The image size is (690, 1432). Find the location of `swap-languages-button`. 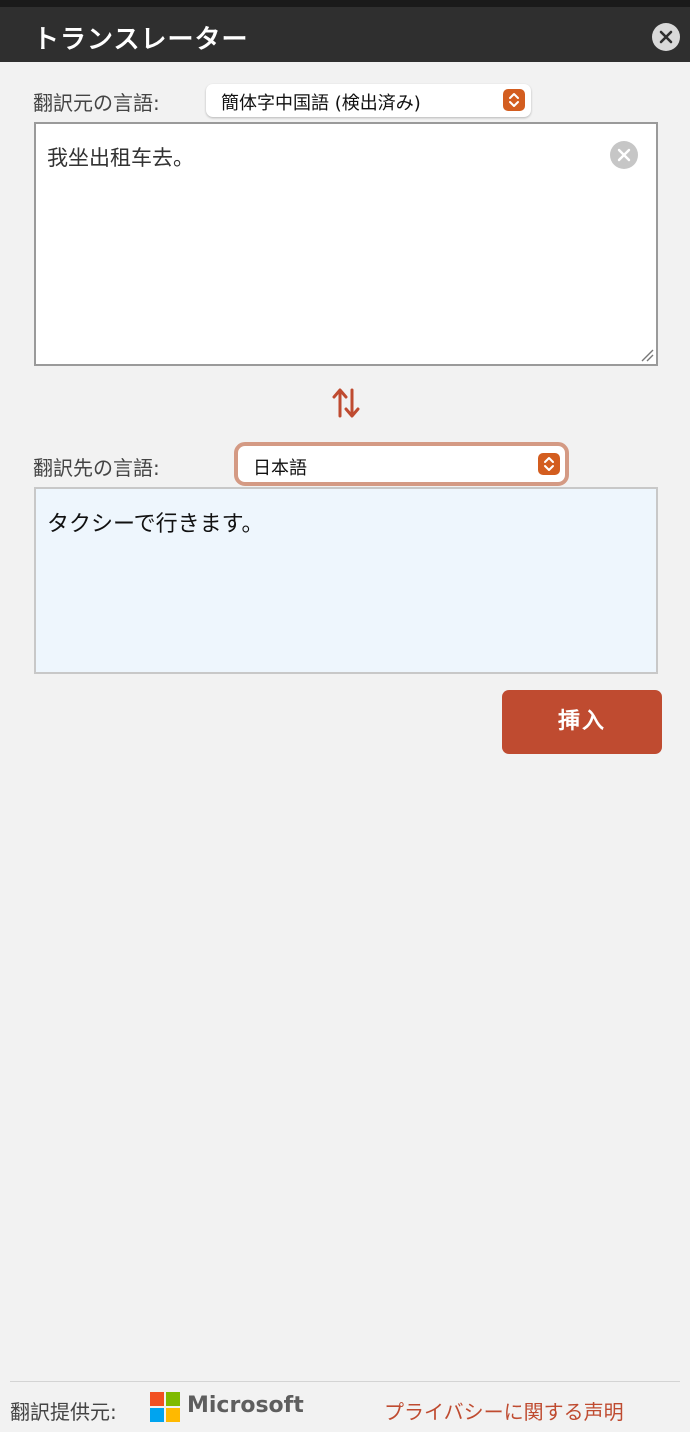

swap-languages-button is located at coordinates (346, 403).